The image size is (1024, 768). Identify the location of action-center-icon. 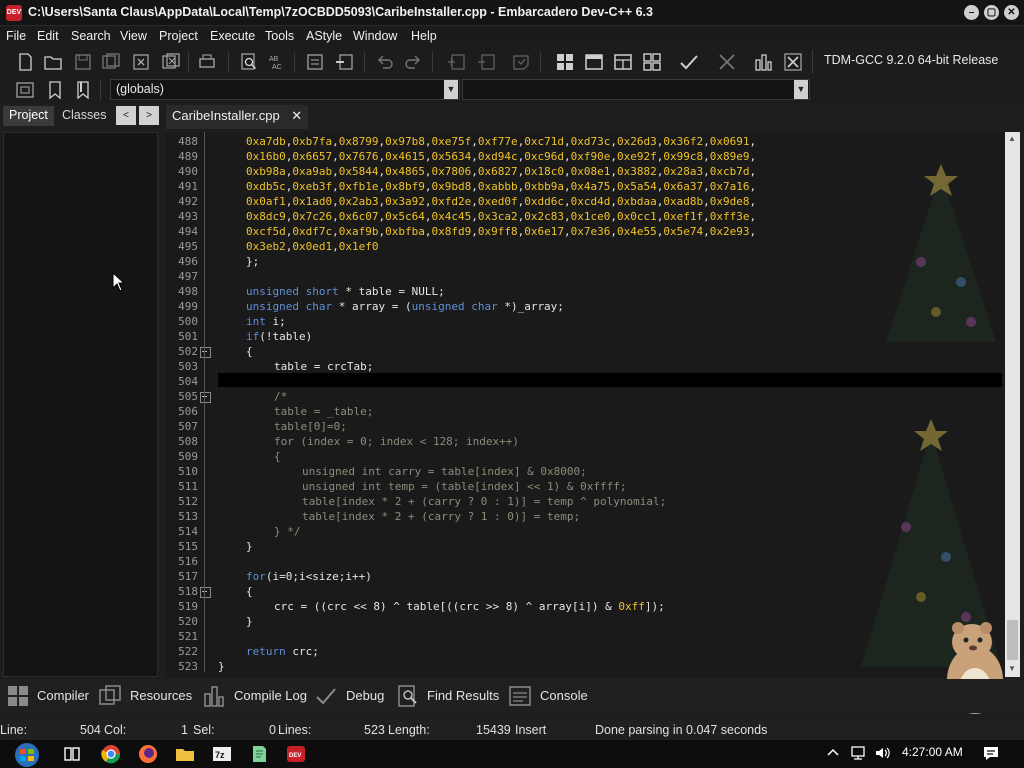
(991, 753).